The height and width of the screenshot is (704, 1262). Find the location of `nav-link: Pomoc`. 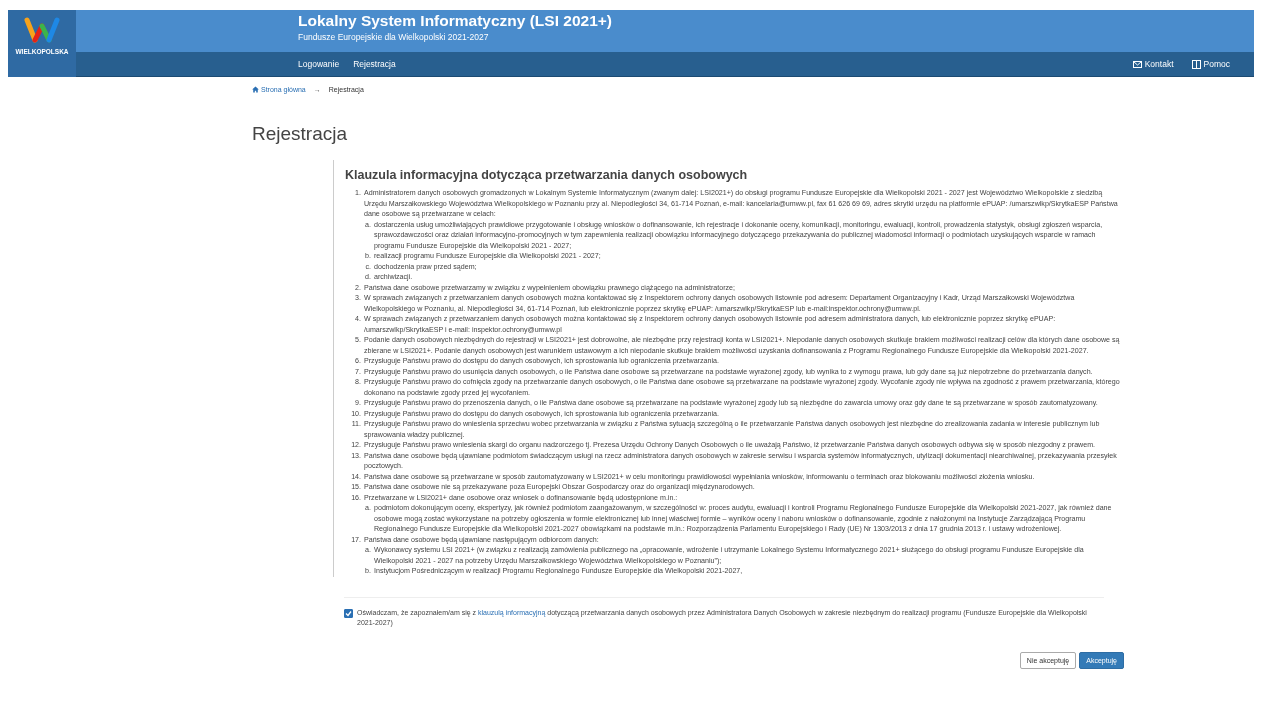

nav-link: Pomoc is located at coordinates (1210, 64).